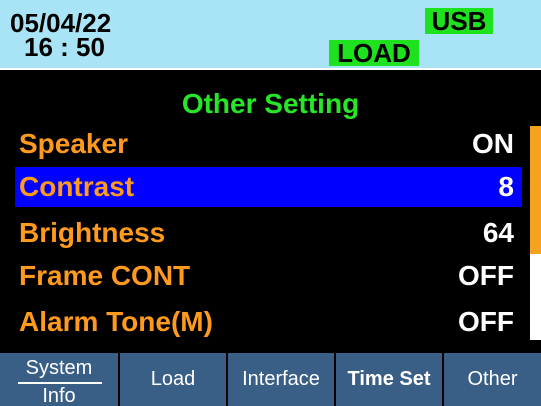  What do you see at coordinates (105, 275) in the screenshot?
I see `setting-label: Frame CONT` at bounding box center [105, 275].